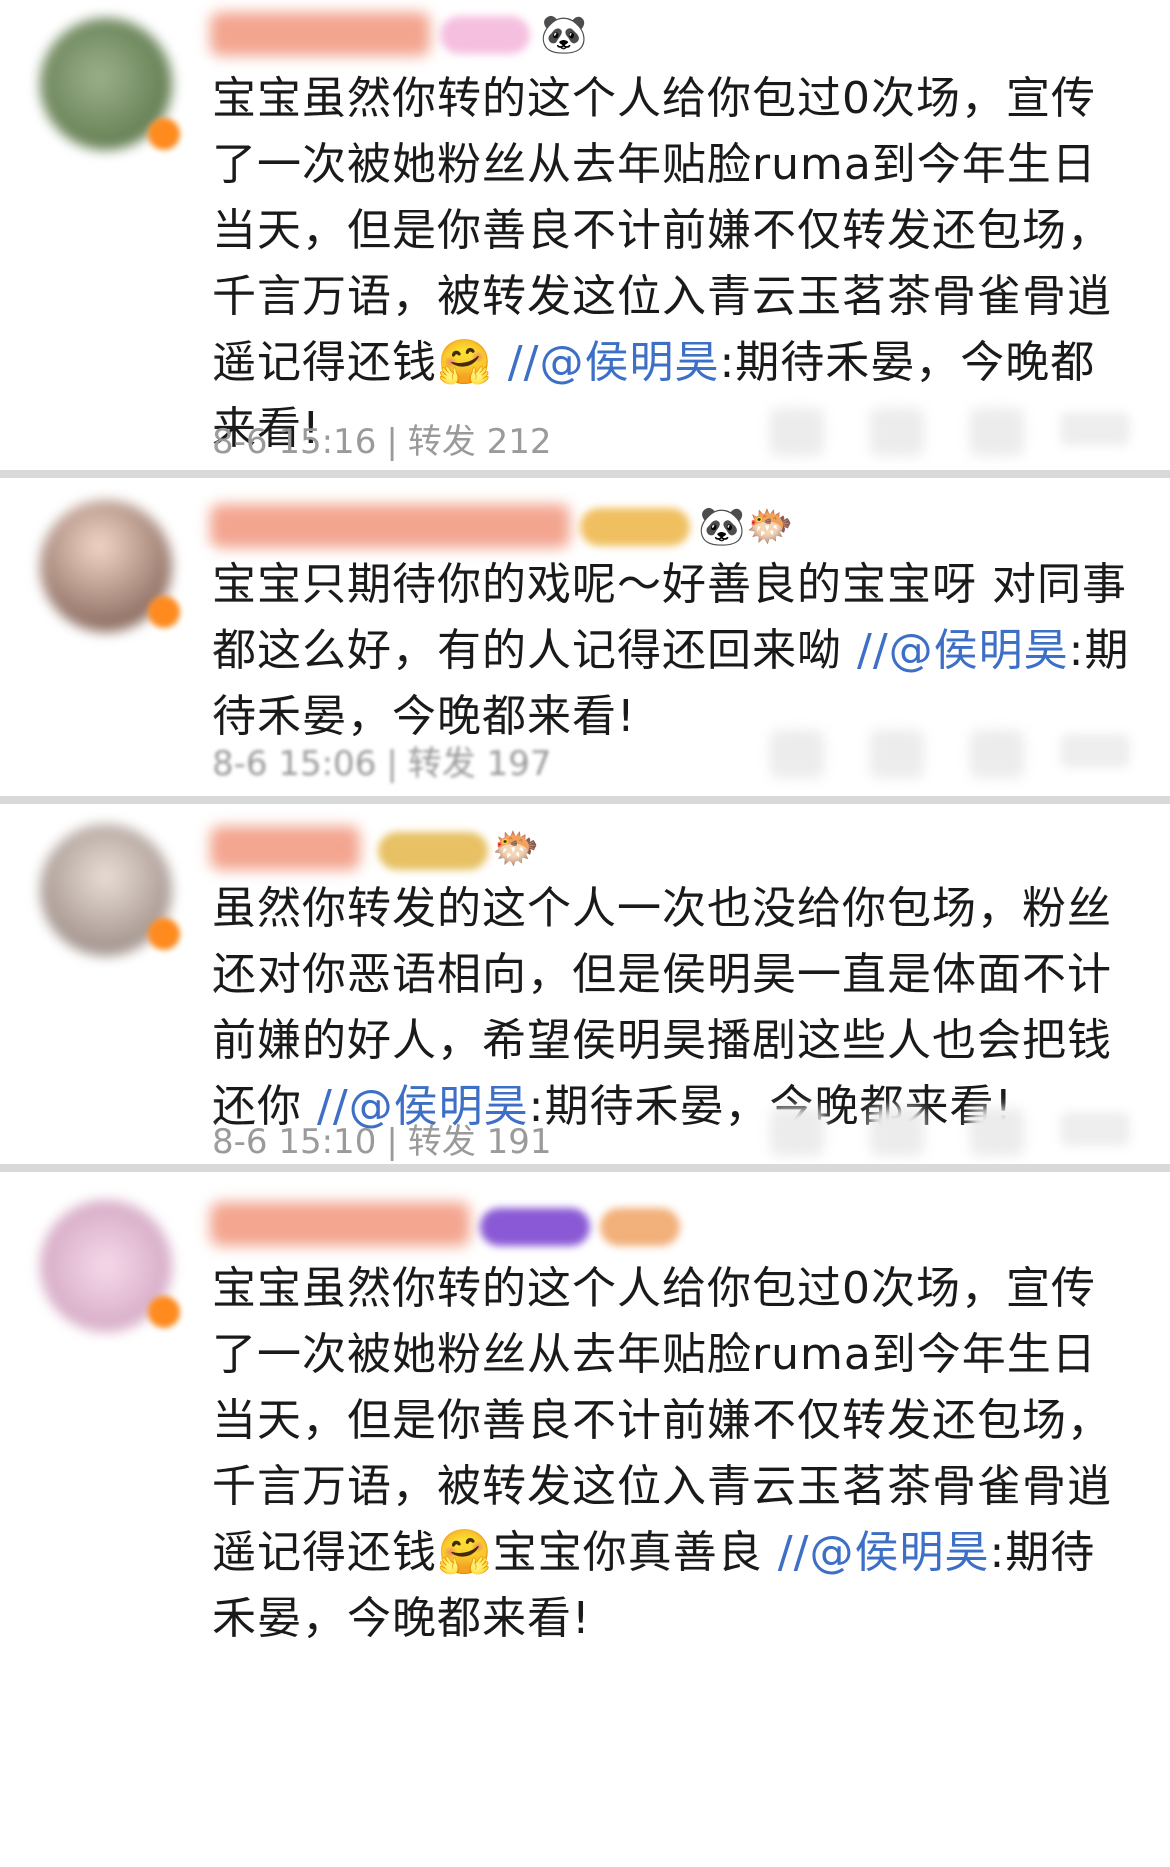  What do you see at coordinates (627, 1552) in the screenshot?
I see `comment-extra: 宝宝你真善良` at bounding box center [627, 1552].